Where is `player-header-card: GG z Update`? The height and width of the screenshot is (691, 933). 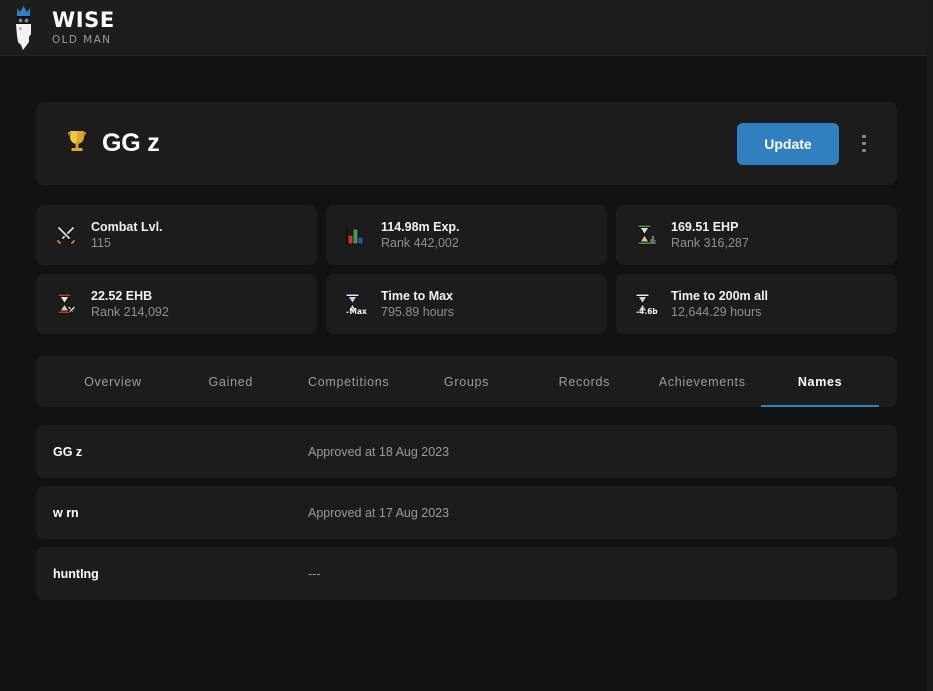 player-header-card: GG z Update is located at coordinates (466, 143).